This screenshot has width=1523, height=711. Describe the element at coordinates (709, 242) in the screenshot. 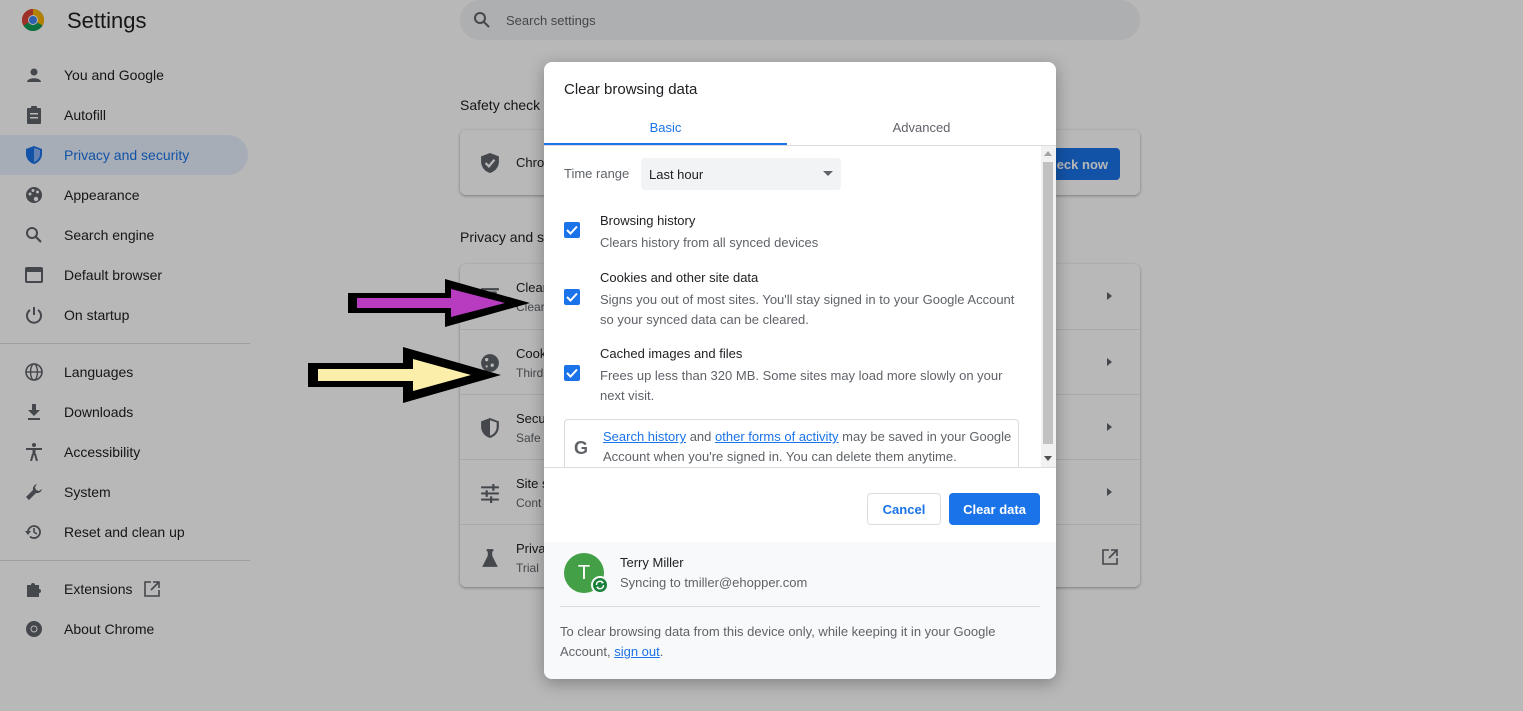

I see `option-description: Clears history from all synced devices` at that location.